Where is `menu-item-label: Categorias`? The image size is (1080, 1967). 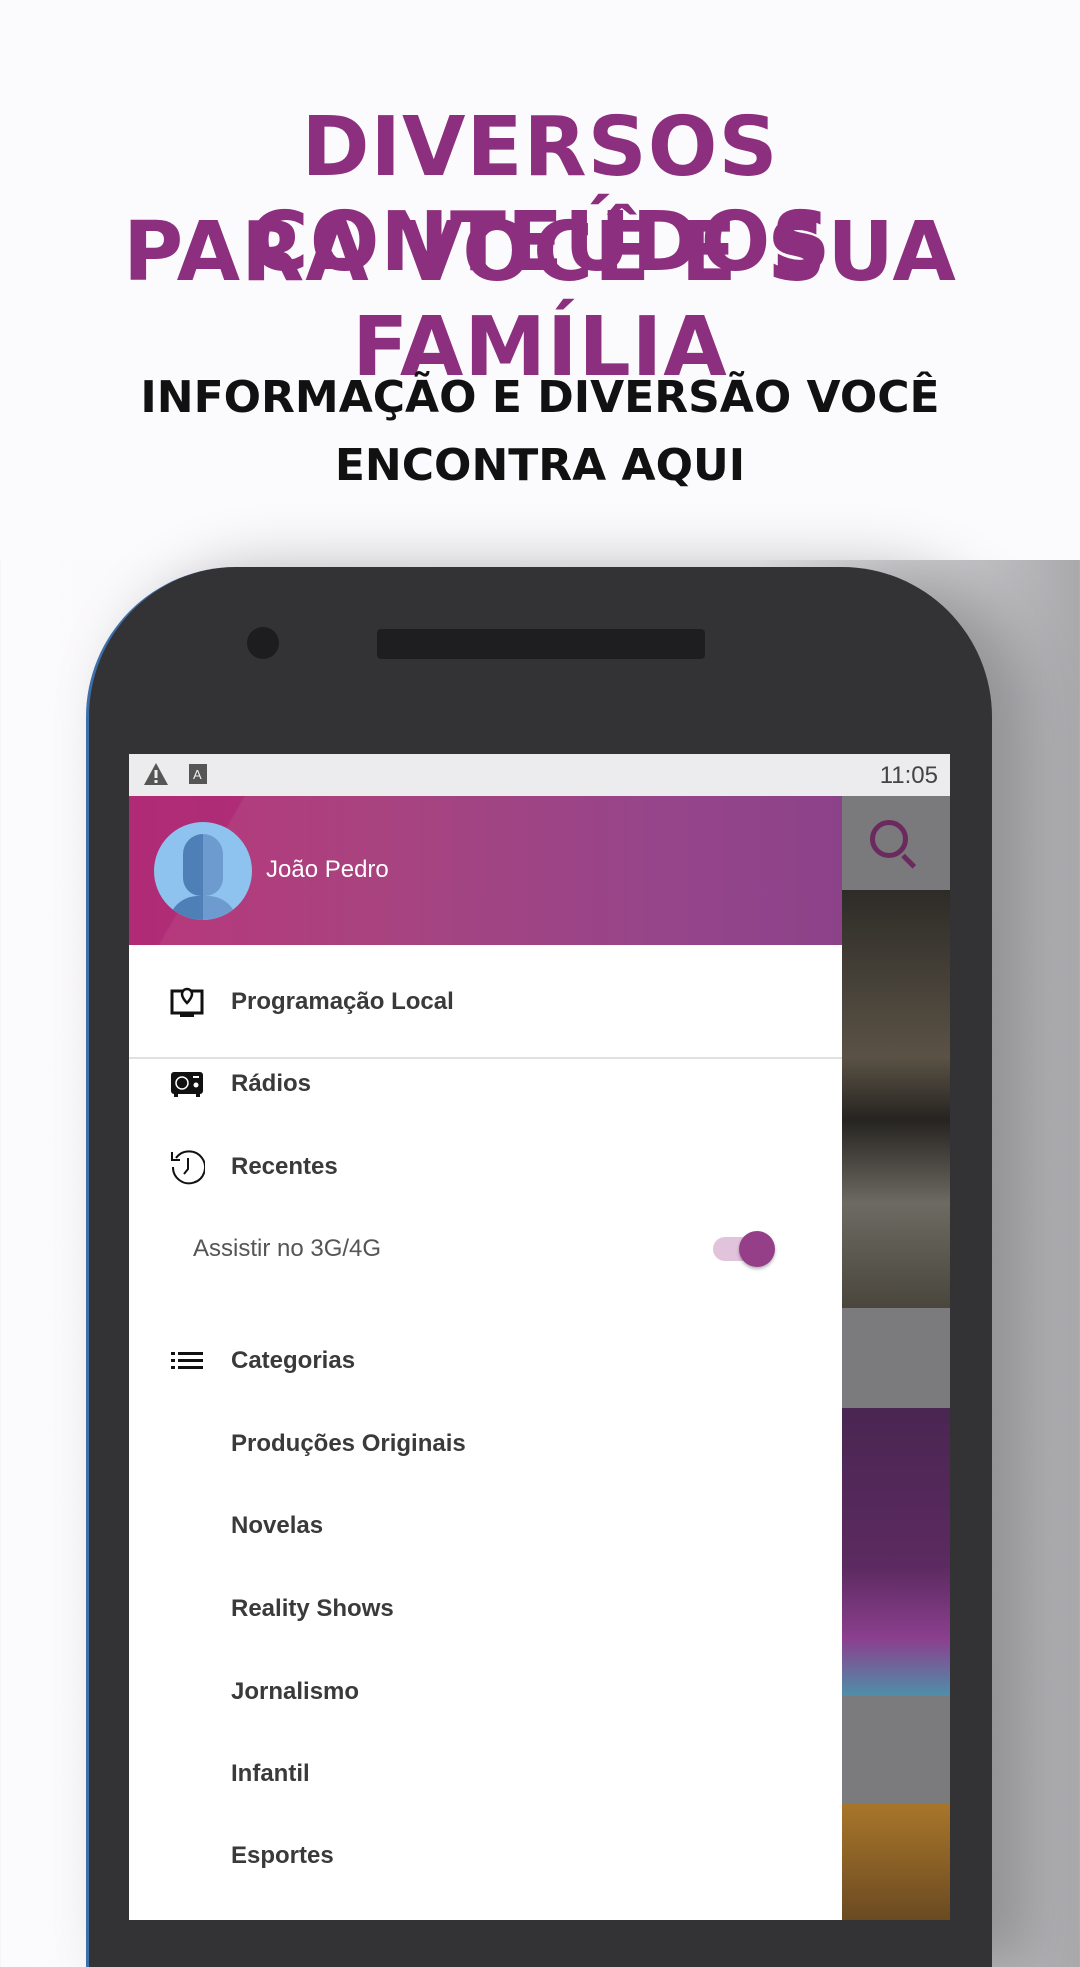 menu-item-label: Categorias is located at coordinates (293, 1360).